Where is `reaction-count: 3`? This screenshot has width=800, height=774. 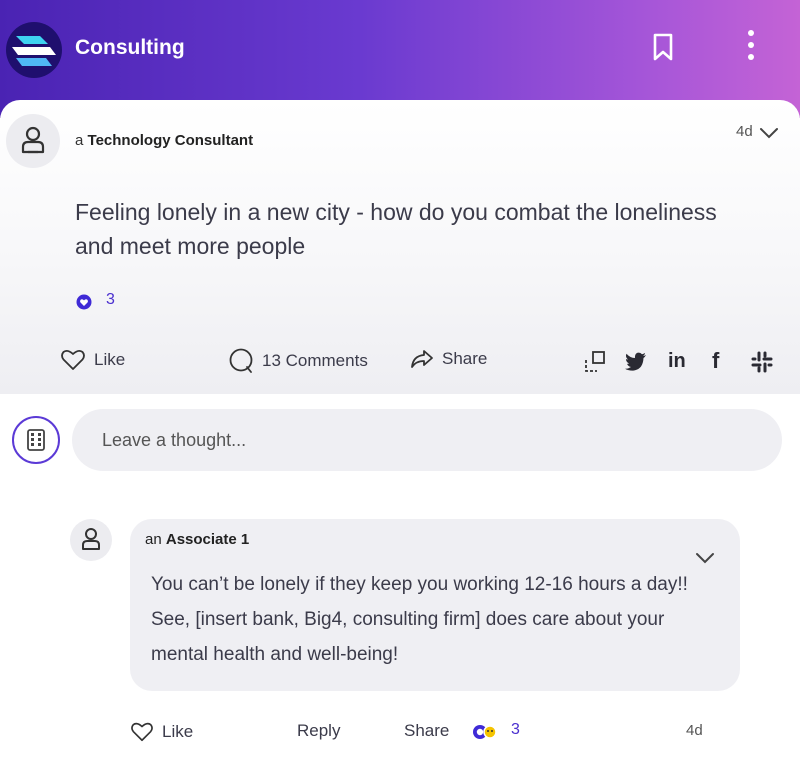 reaction-count: 3 is located at coordinates (110, 300).